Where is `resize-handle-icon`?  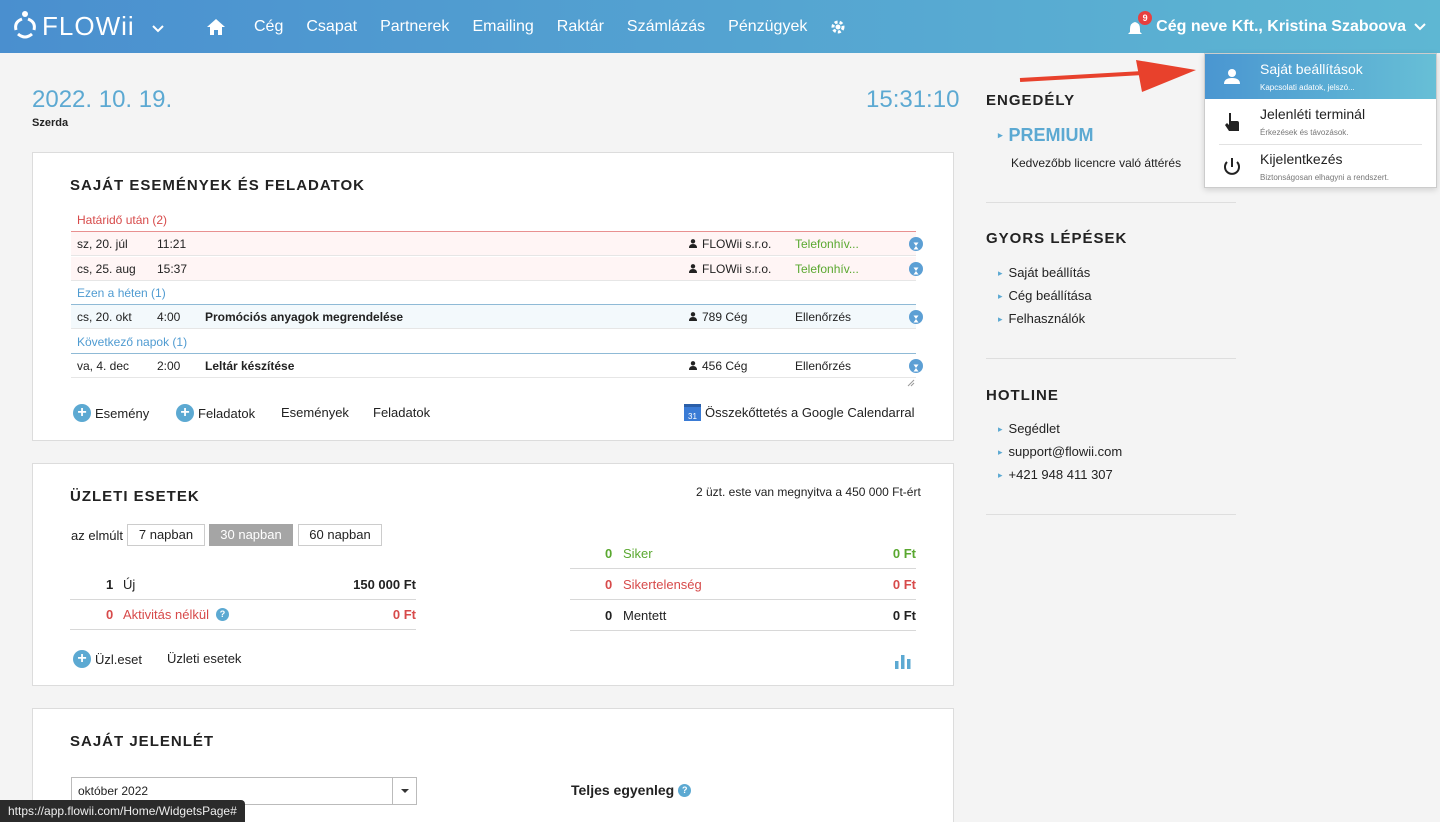
resize-handle-icon is located at coordinates (911, 383).